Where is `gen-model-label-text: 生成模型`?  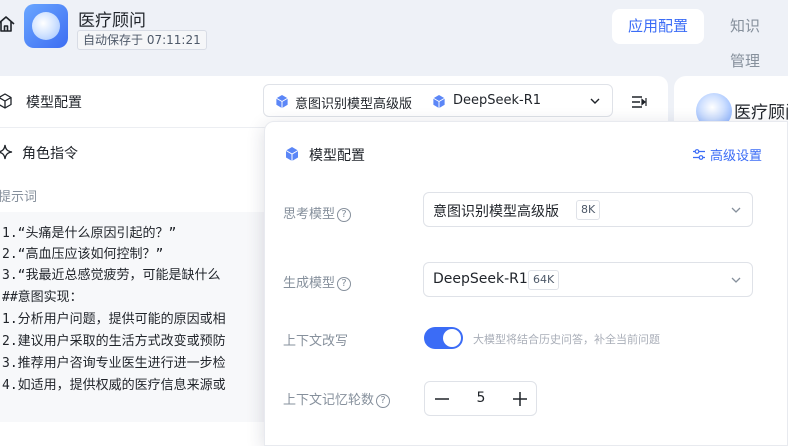 gen-model-label-text: 生成模型 is located at coordinates (309, 283).